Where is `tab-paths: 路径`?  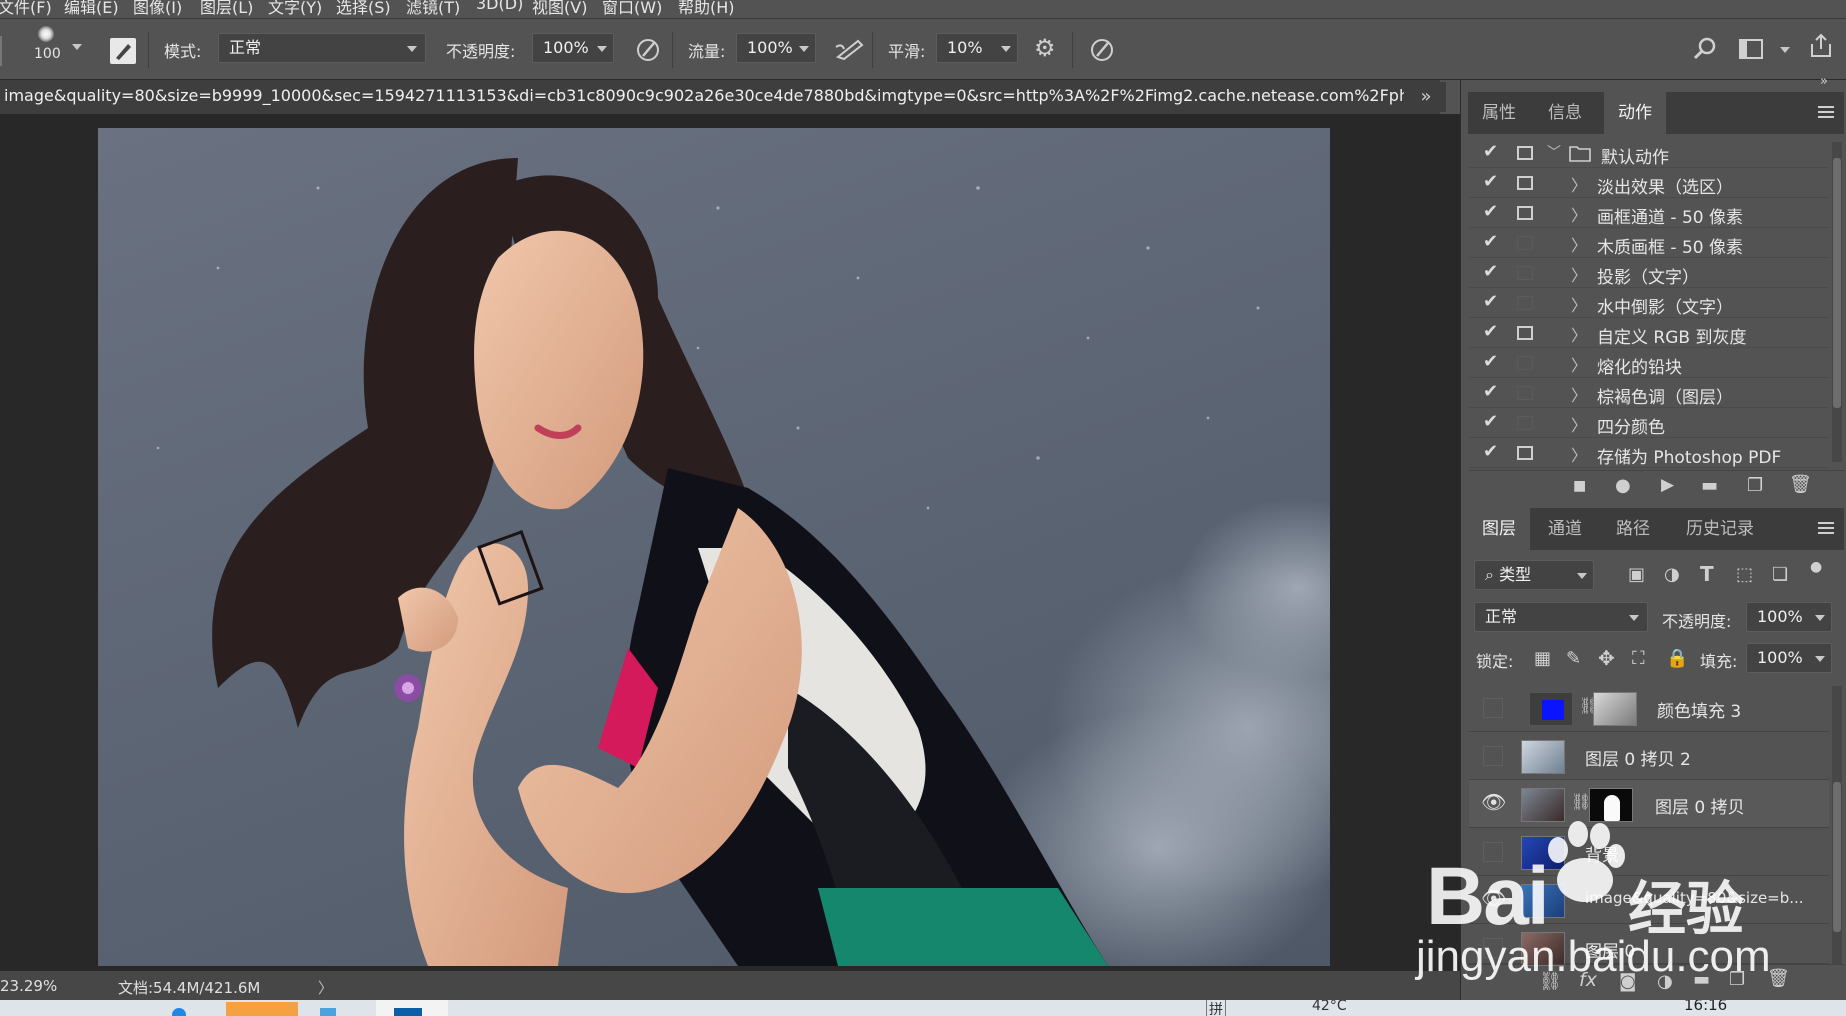
tab-paths: 路径 is located at coordinates (1633, 529).